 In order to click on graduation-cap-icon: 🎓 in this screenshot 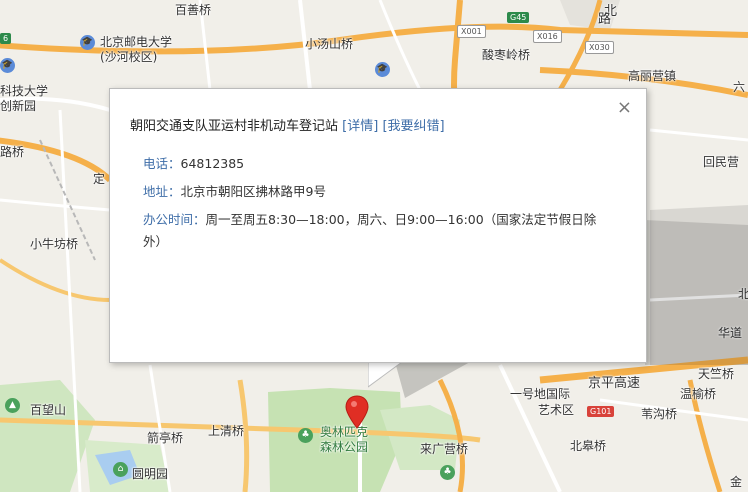, I will do `click(87, 42)`.